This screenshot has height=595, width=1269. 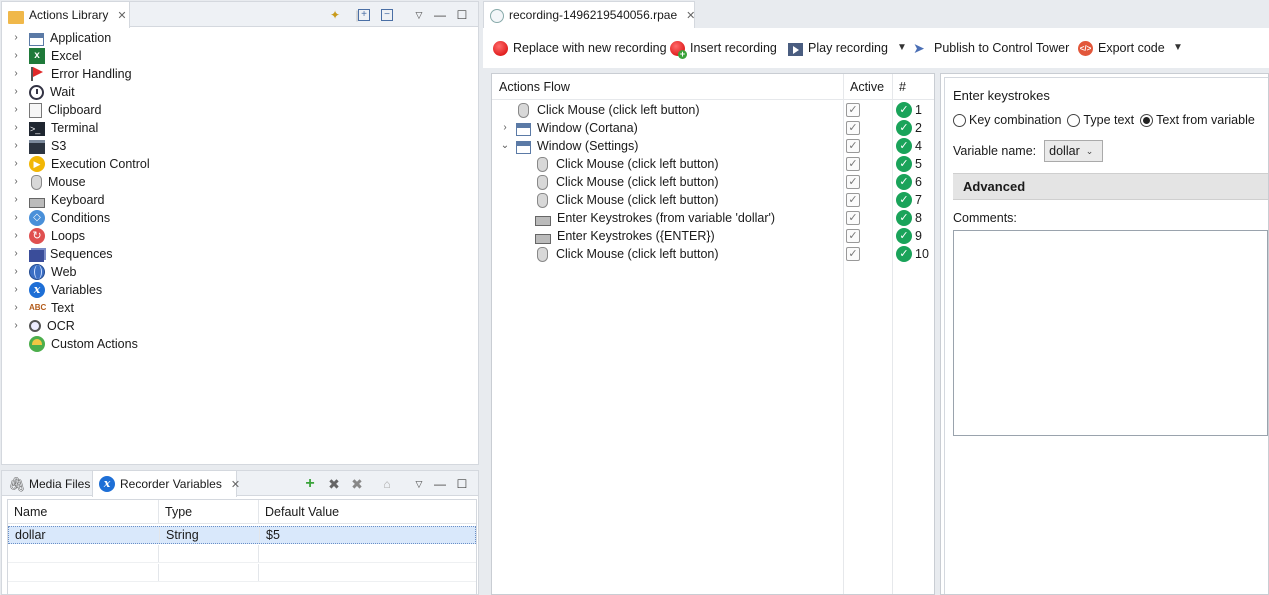 I want to click on chevron-down-icon: ⌄, so click(x=505, y=145).